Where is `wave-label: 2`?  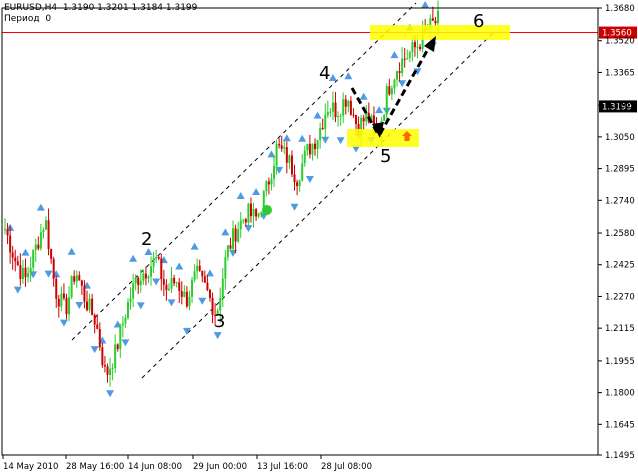 wave-label: 2 is located at coordinates (146, 239).